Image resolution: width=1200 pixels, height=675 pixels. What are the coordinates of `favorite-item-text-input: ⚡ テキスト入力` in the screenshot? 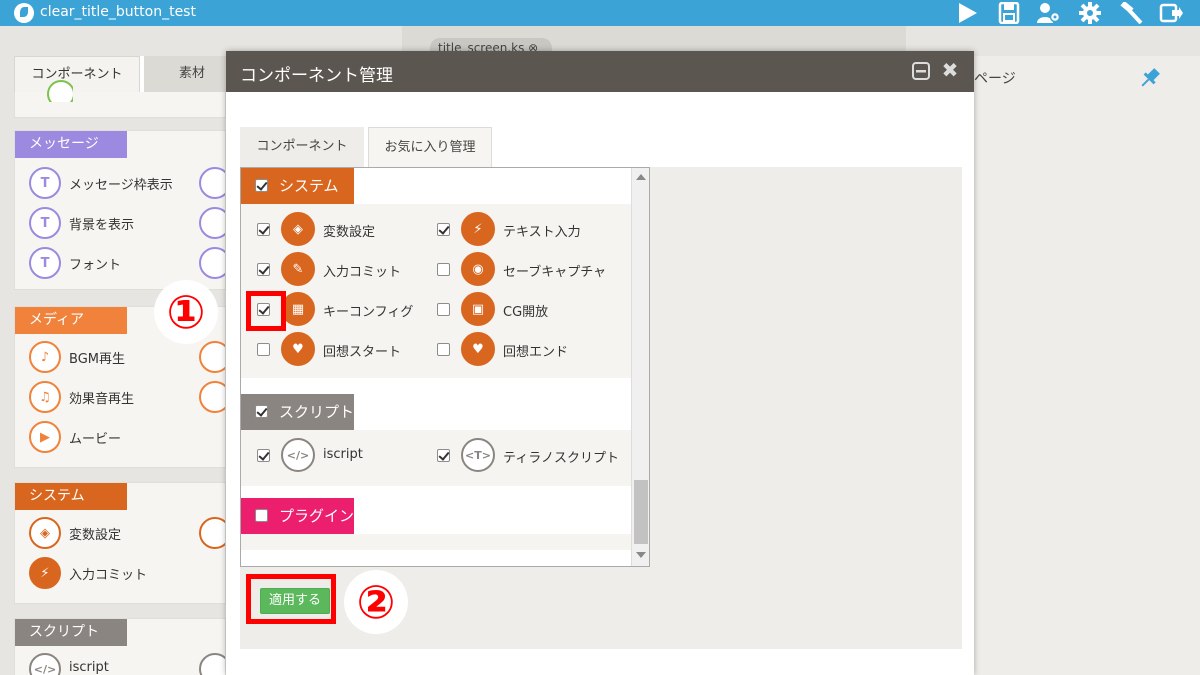 It's located at (527, 229).